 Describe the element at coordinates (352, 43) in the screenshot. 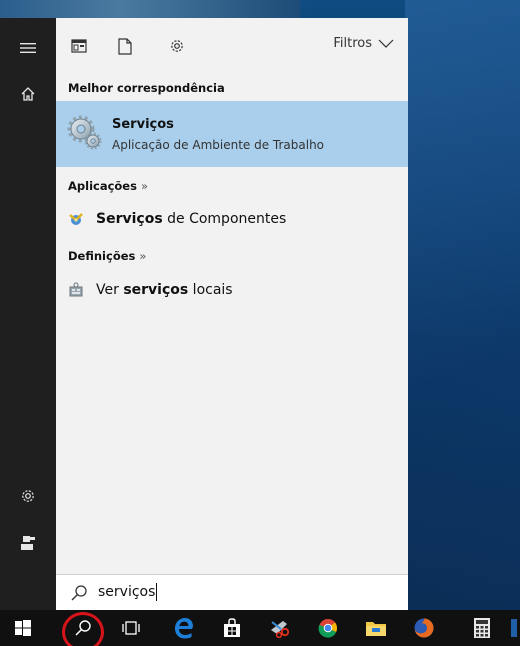

I see `filters-label: Filtros` at that location.